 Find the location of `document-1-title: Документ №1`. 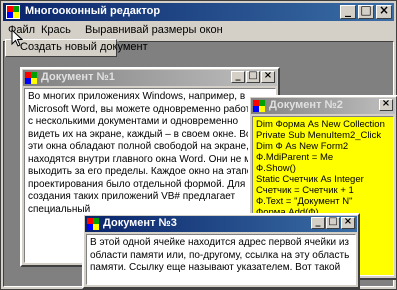

document-1-title: Документ №1 is located at coordinates (78, 77).